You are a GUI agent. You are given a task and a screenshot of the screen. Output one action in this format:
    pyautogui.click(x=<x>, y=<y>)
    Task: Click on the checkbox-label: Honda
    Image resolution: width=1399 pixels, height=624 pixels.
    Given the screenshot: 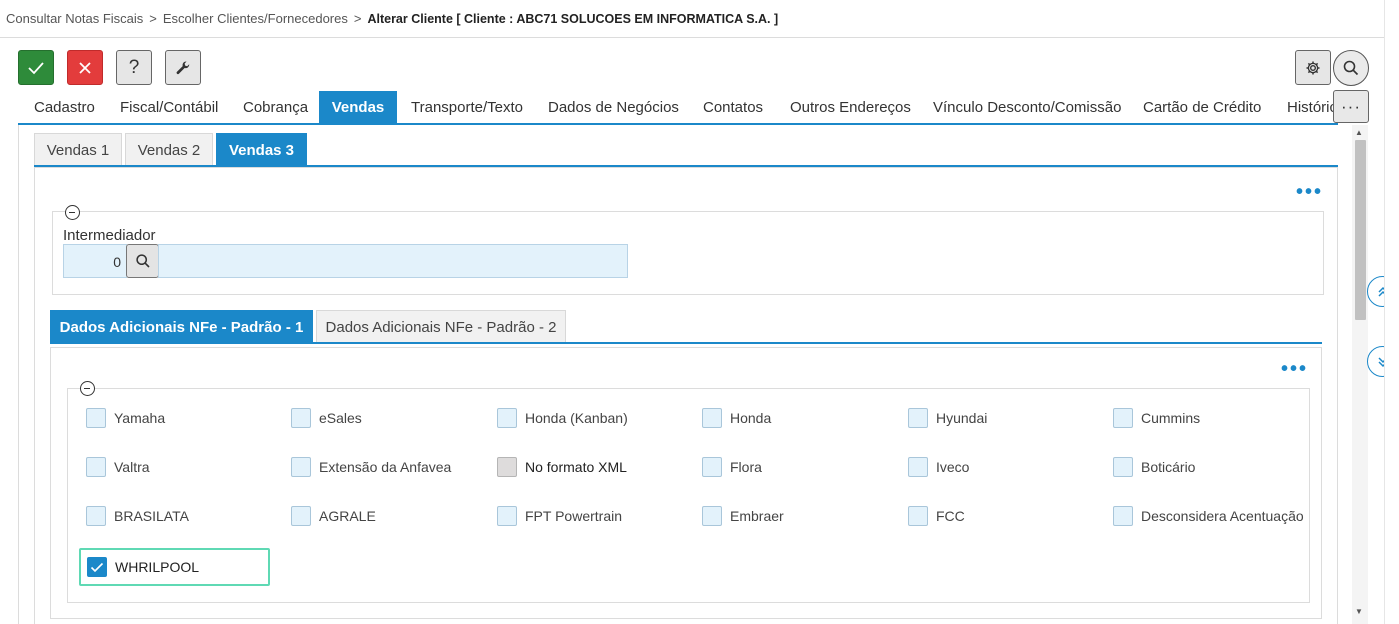 What is the action you would take?
    pyautogui.click(x=751, y=418)
    